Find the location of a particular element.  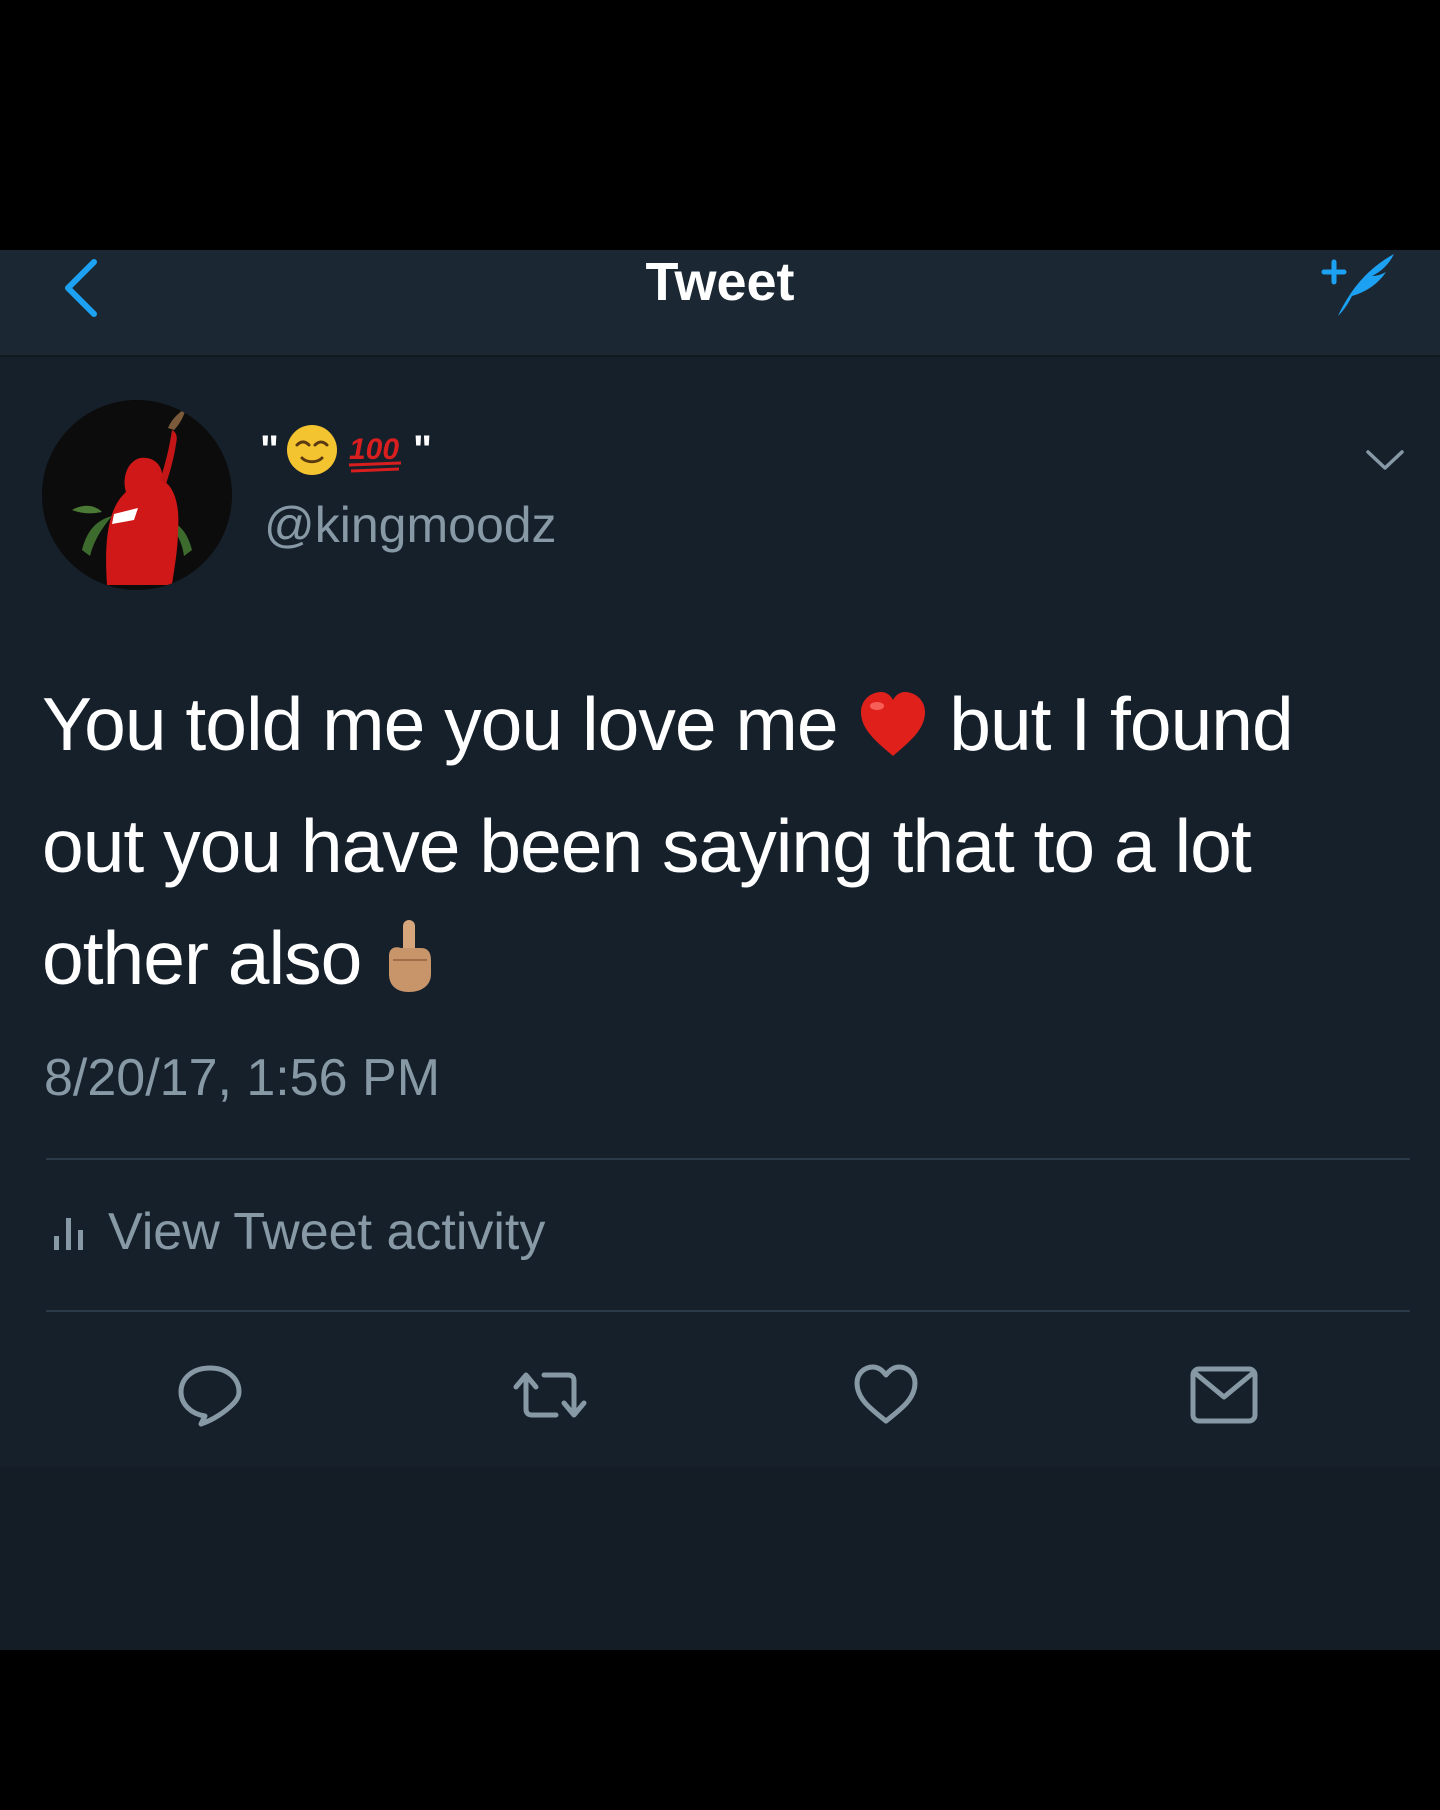

like-button is located at coordinates (886, 1395).